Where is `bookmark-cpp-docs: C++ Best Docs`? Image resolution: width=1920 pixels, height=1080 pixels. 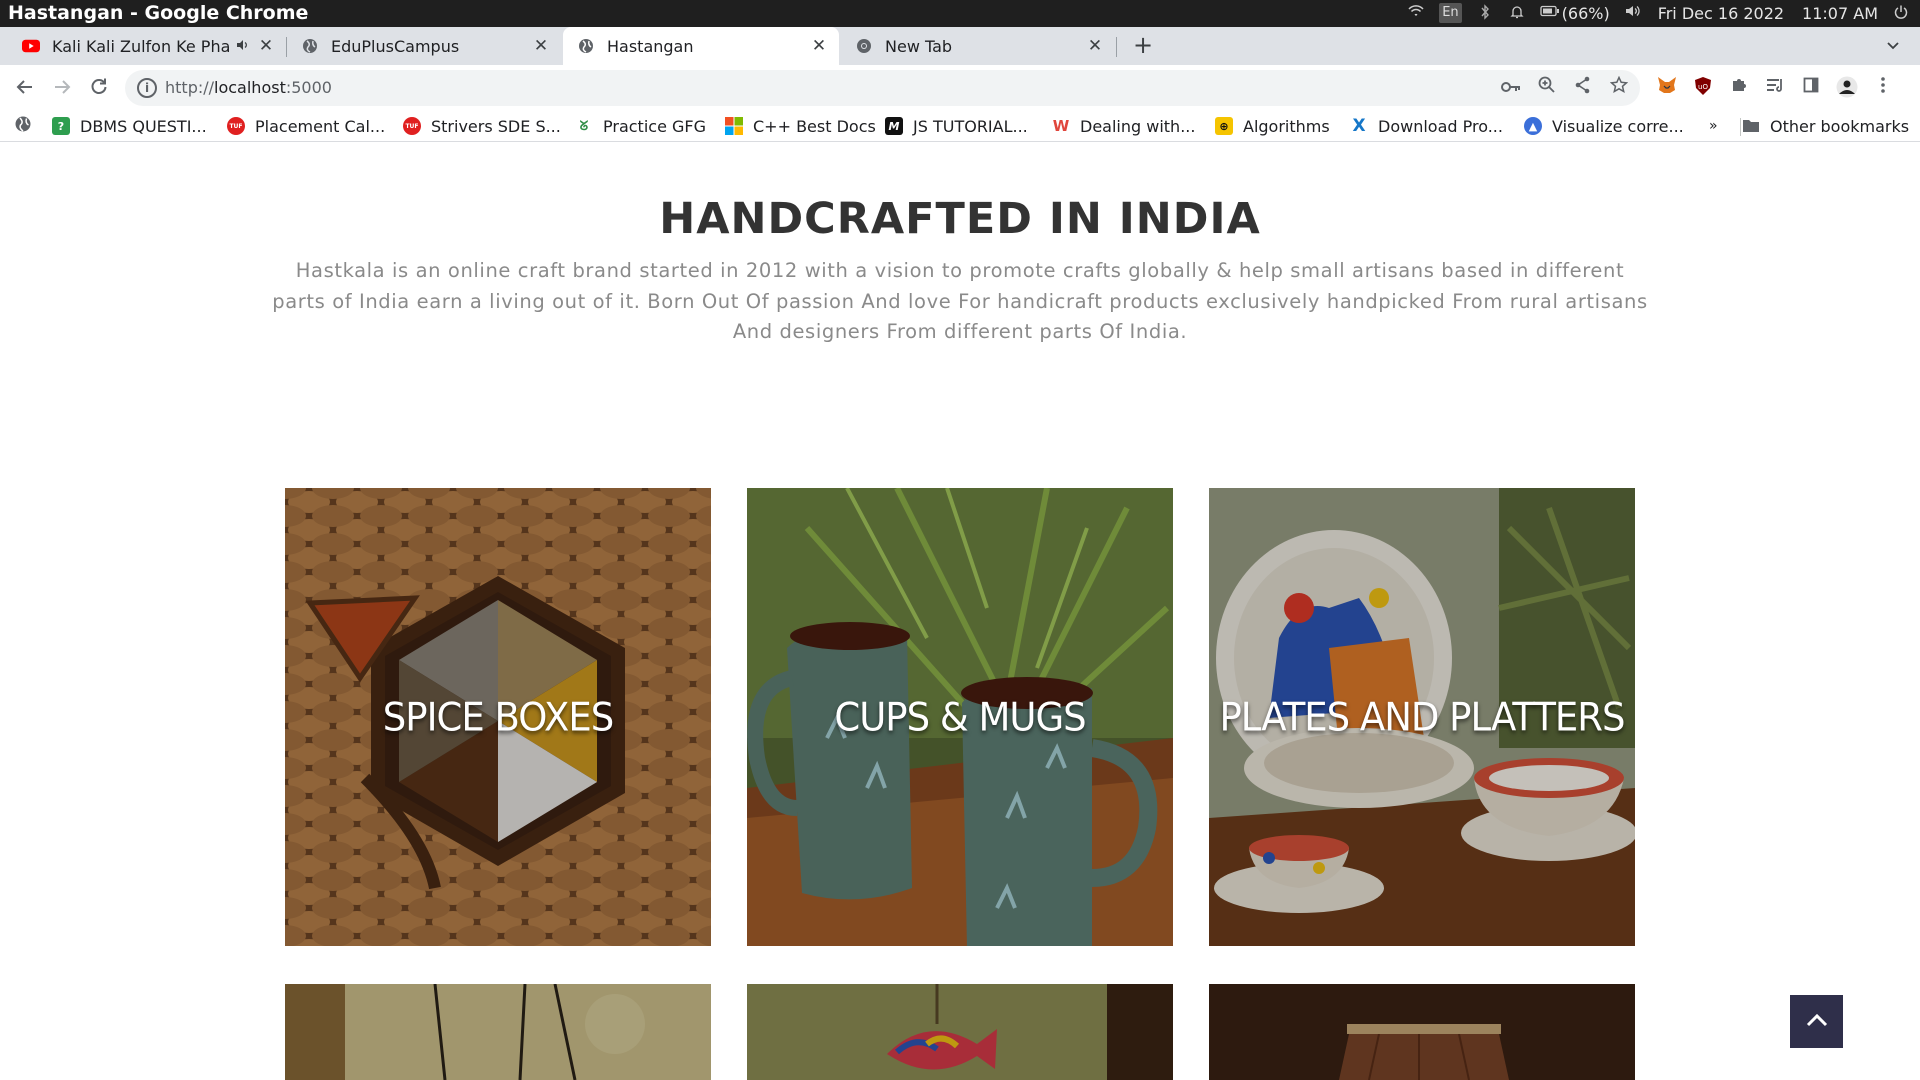 bookmark-cpp-docs: C++ Best Docs is located at coordinates (800, 126).